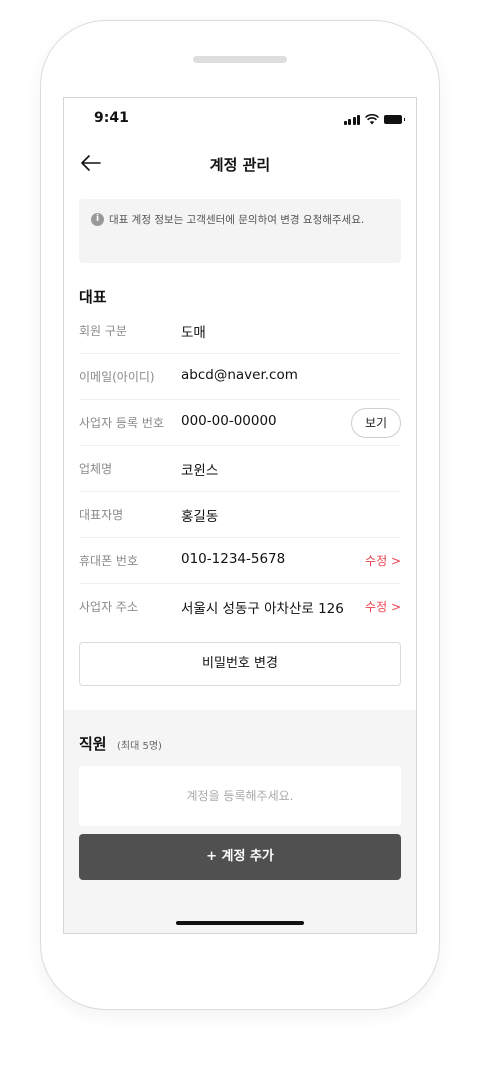  What do you see at coordinates (93, 297) in the screenshot?
I see `section-title-representative: 대표` at bounding box center [93, 297].